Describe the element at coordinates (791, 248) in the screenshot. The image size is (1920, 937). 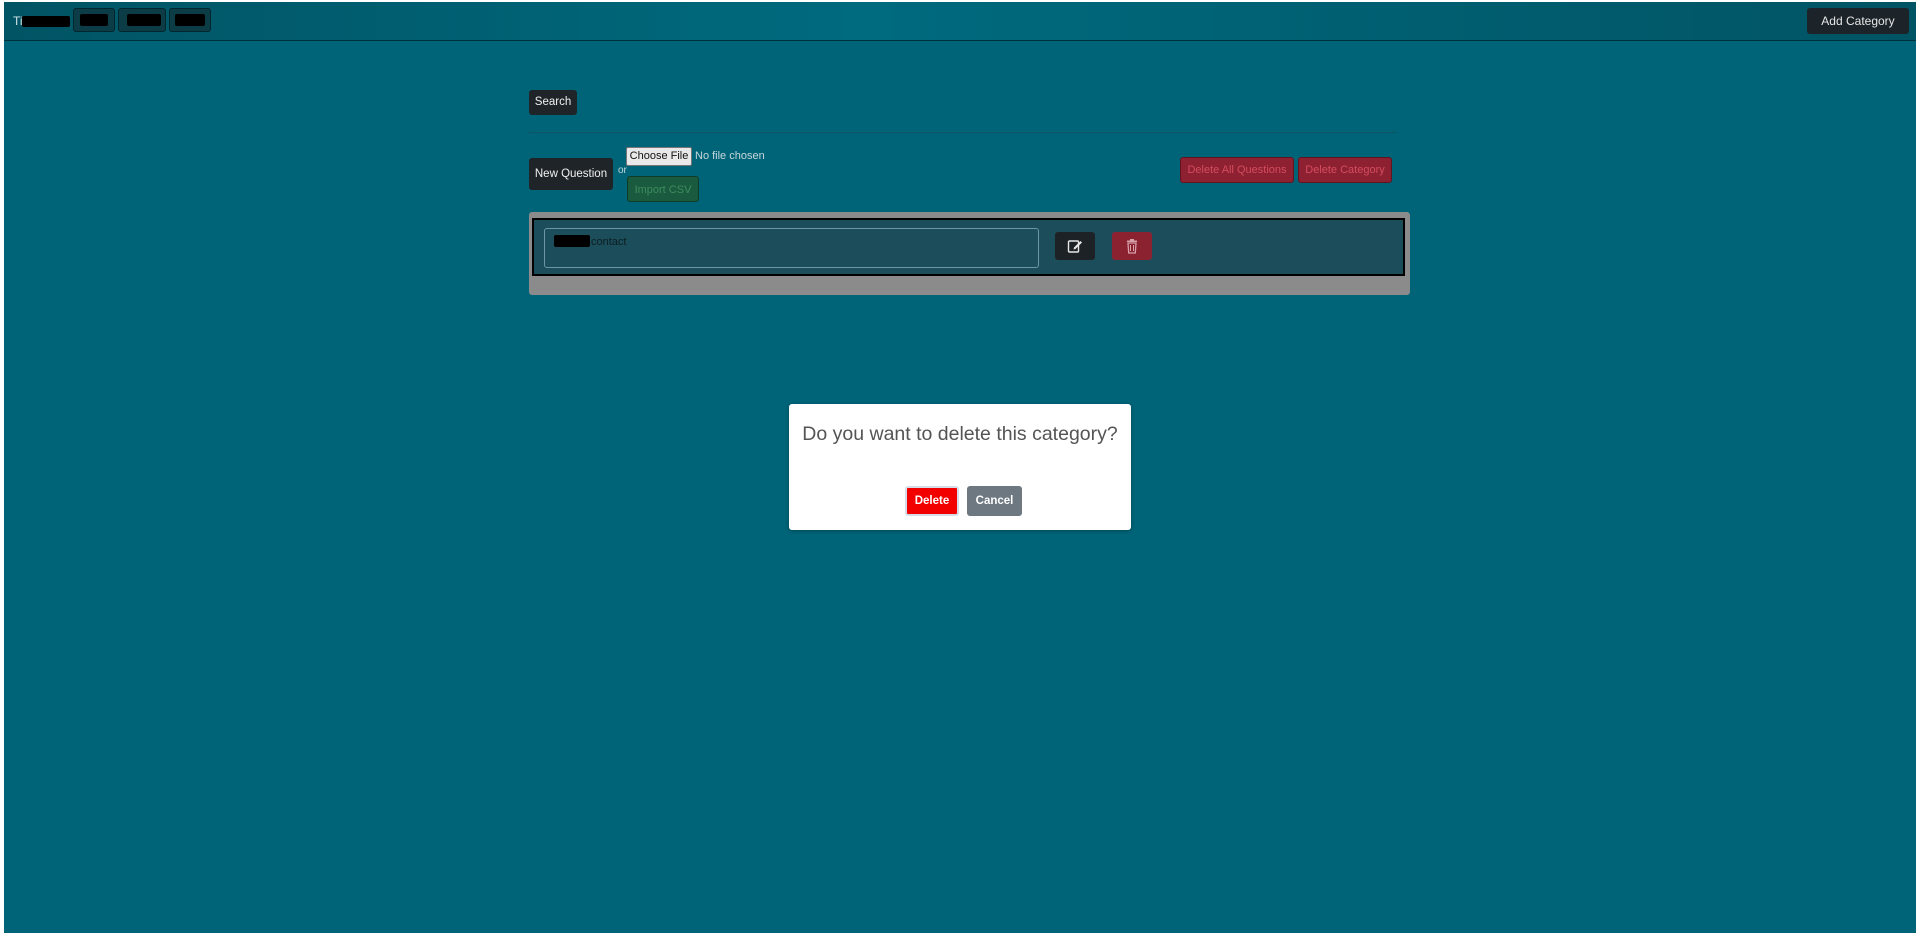
I see `question-text-field: contact` at that location.